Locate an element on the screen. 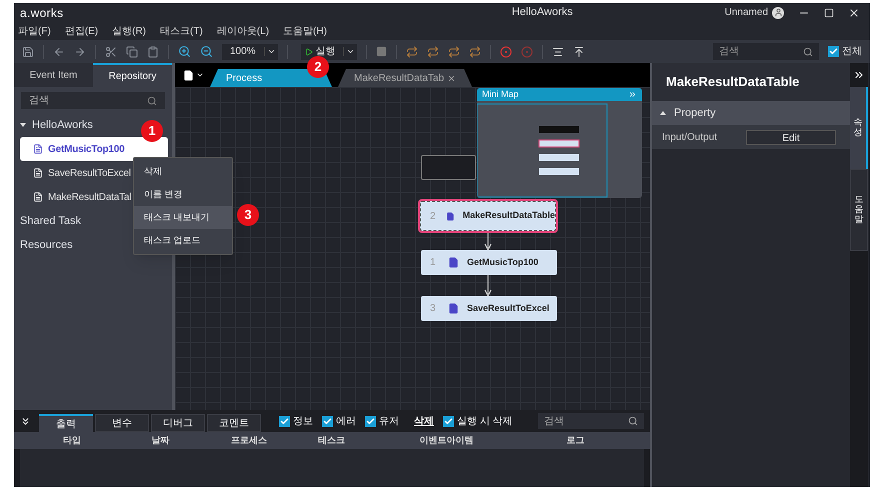 Image resolution: width=887 pixels, height=491 pixels. menu-item: 파일(F) is located at coordinates (34, 31).